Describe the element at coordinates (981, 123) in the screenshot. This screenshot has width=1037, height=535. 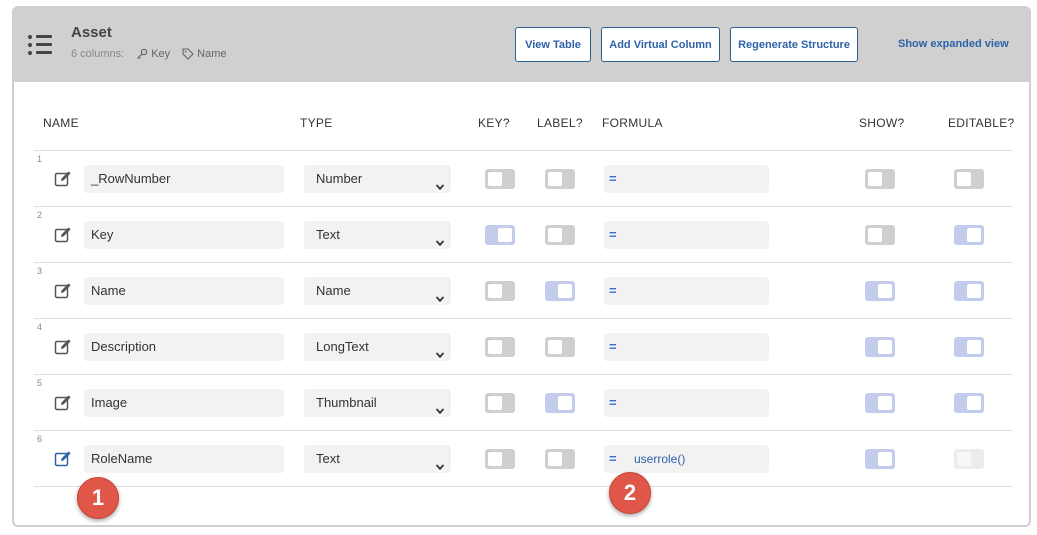
I see `col-header-editable: EDITABLE?` at that location.